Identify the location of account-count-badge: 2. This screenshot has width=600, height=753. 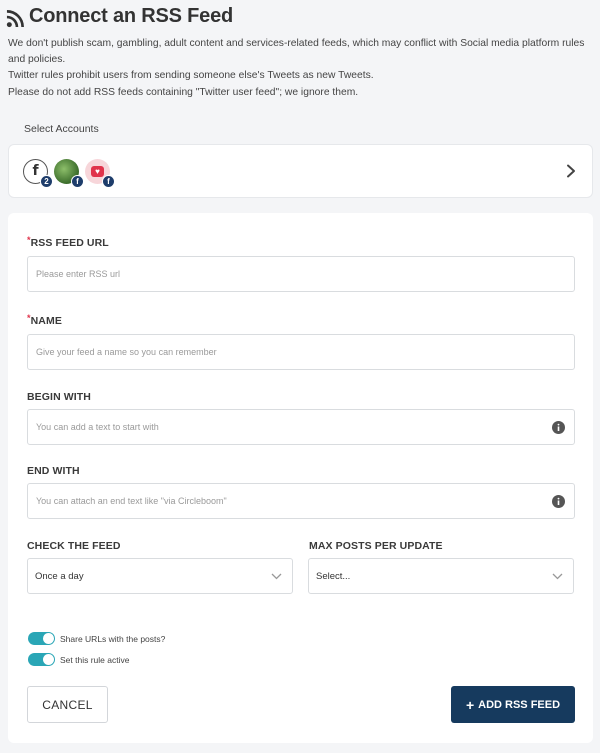
(46, 181).